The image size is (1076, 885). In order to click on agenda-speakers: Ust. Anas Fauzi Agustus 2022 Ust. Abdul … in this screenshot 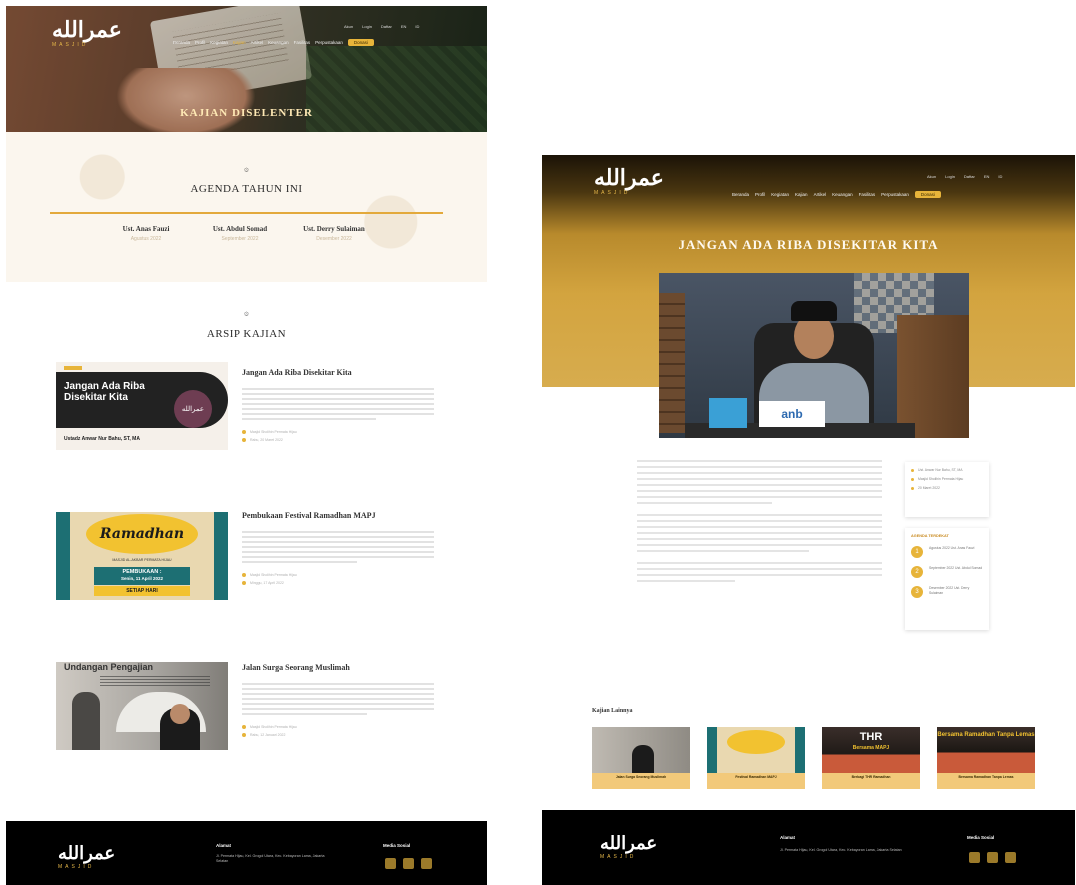, I will do `click(240, 233)`.